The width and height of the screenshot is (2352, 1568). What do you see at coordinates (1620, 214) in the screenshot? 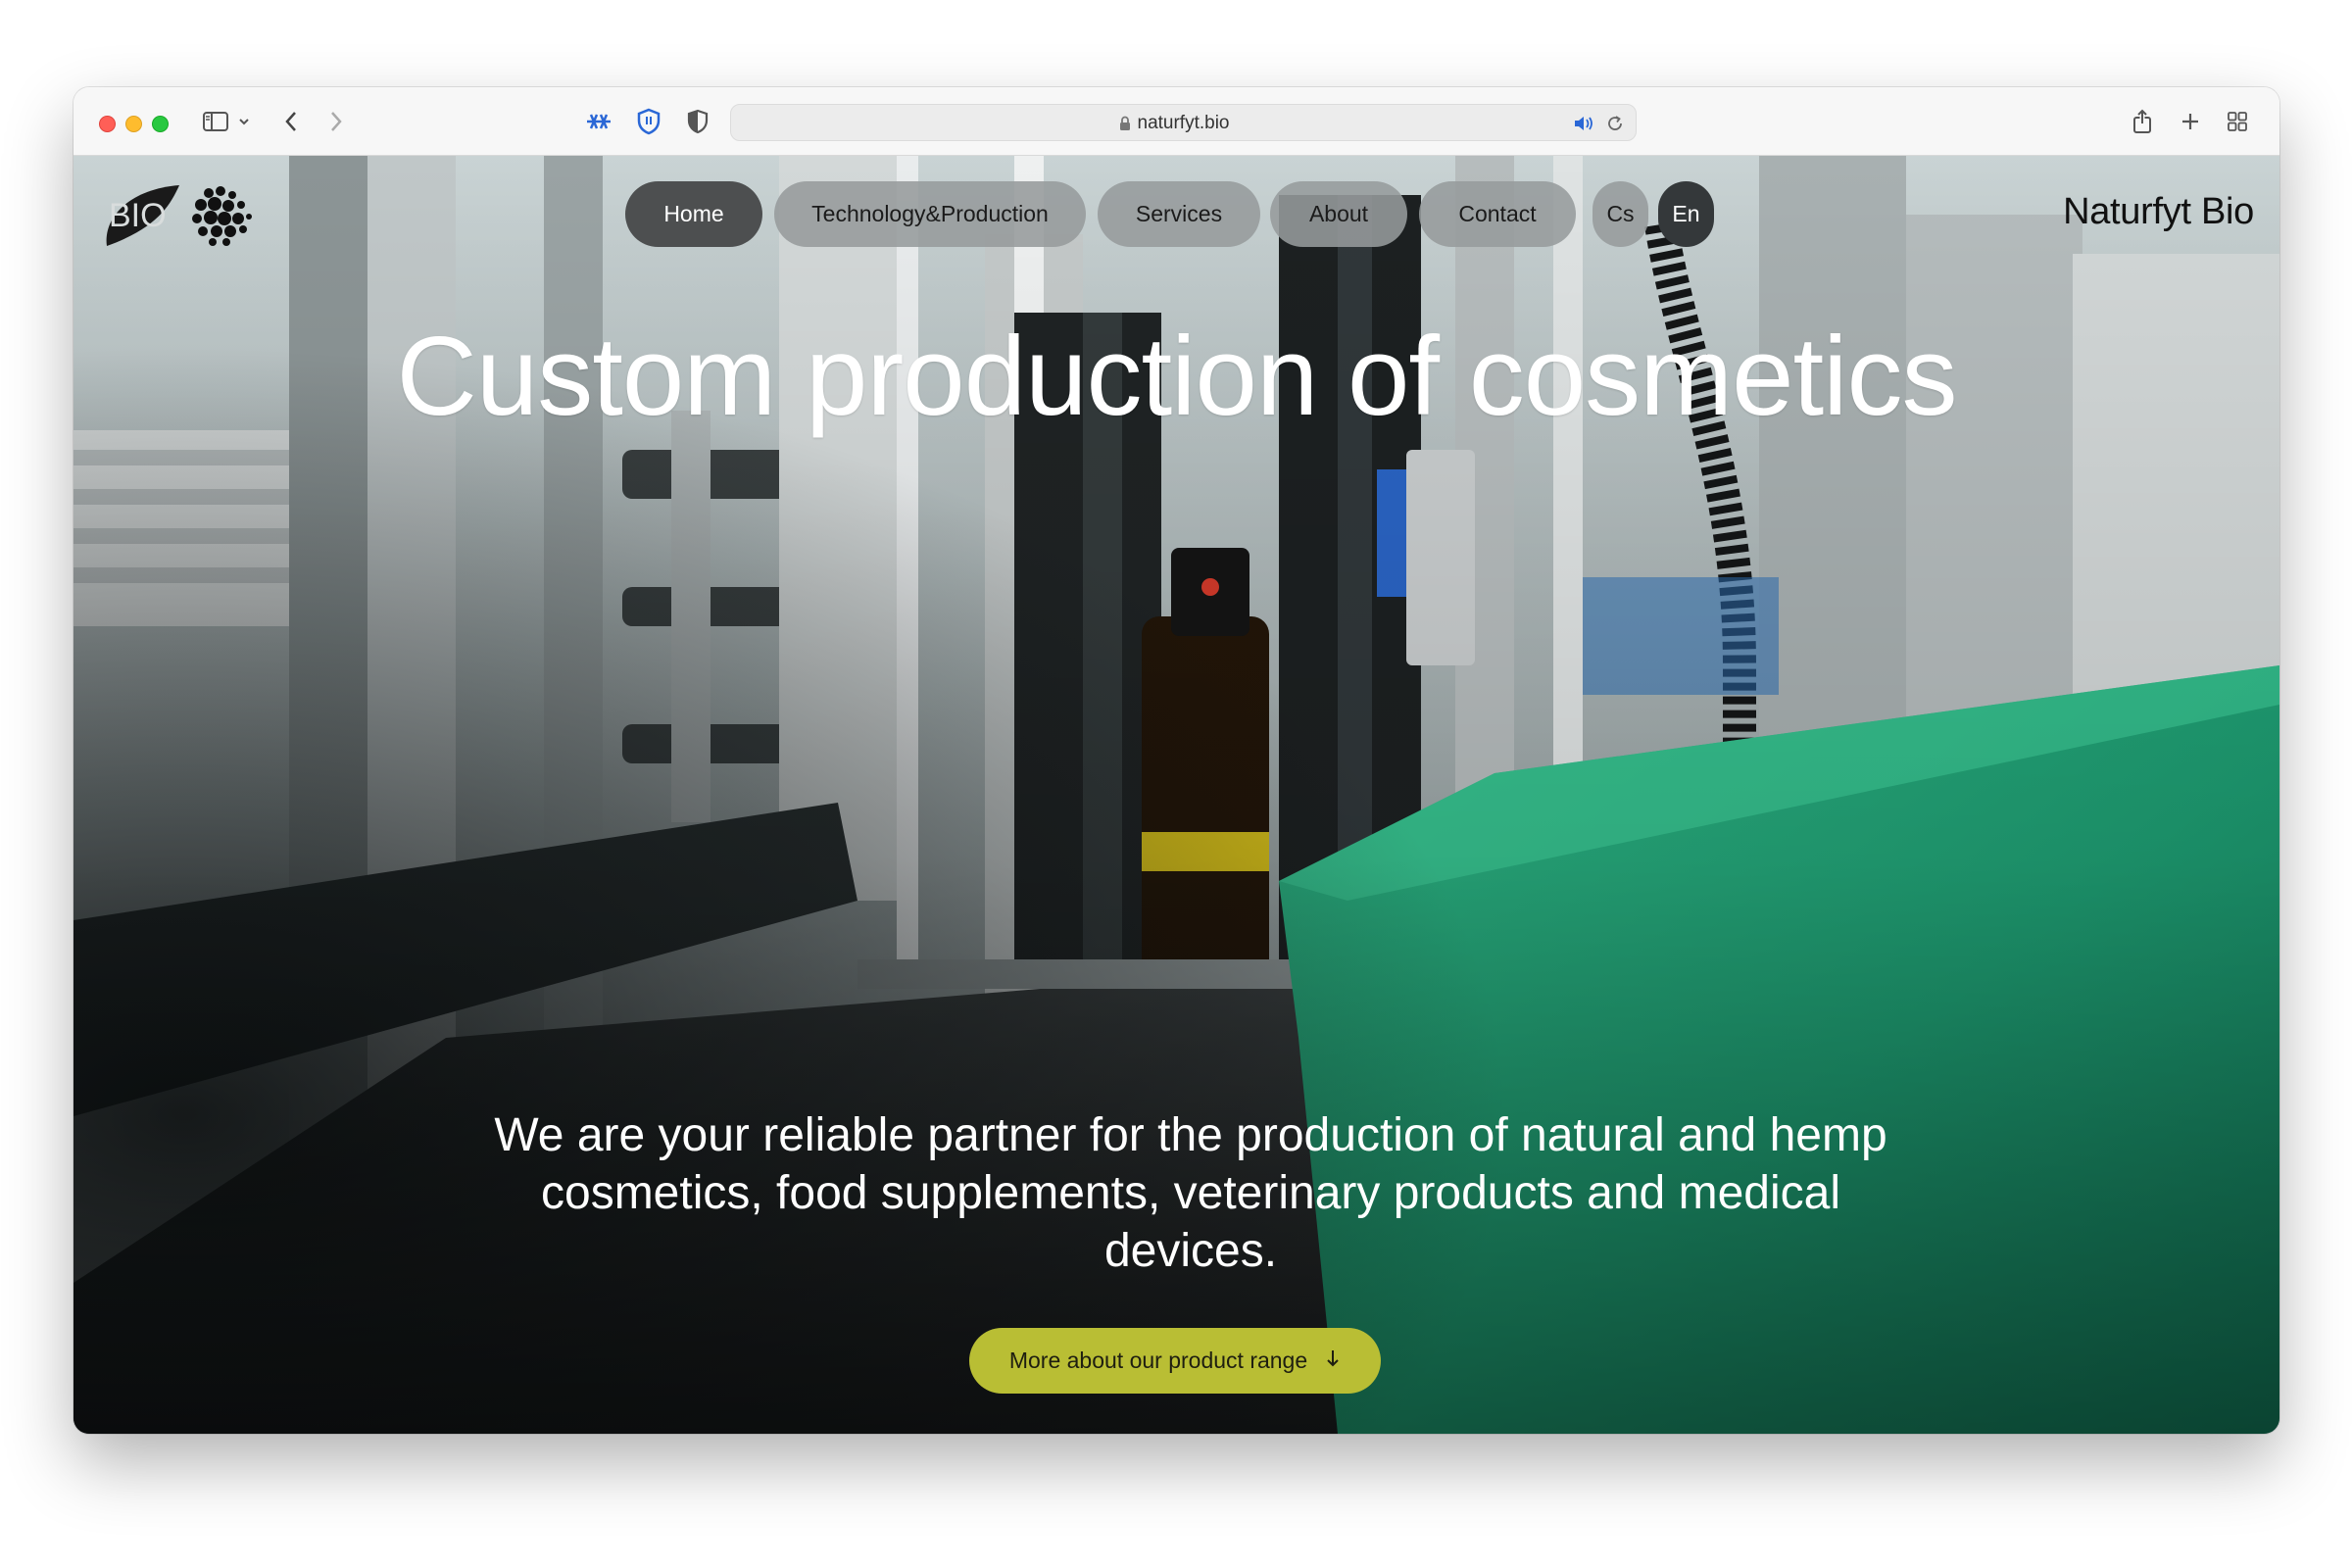
I see `language-cs: Cs` at bounding box center [1620, 214].